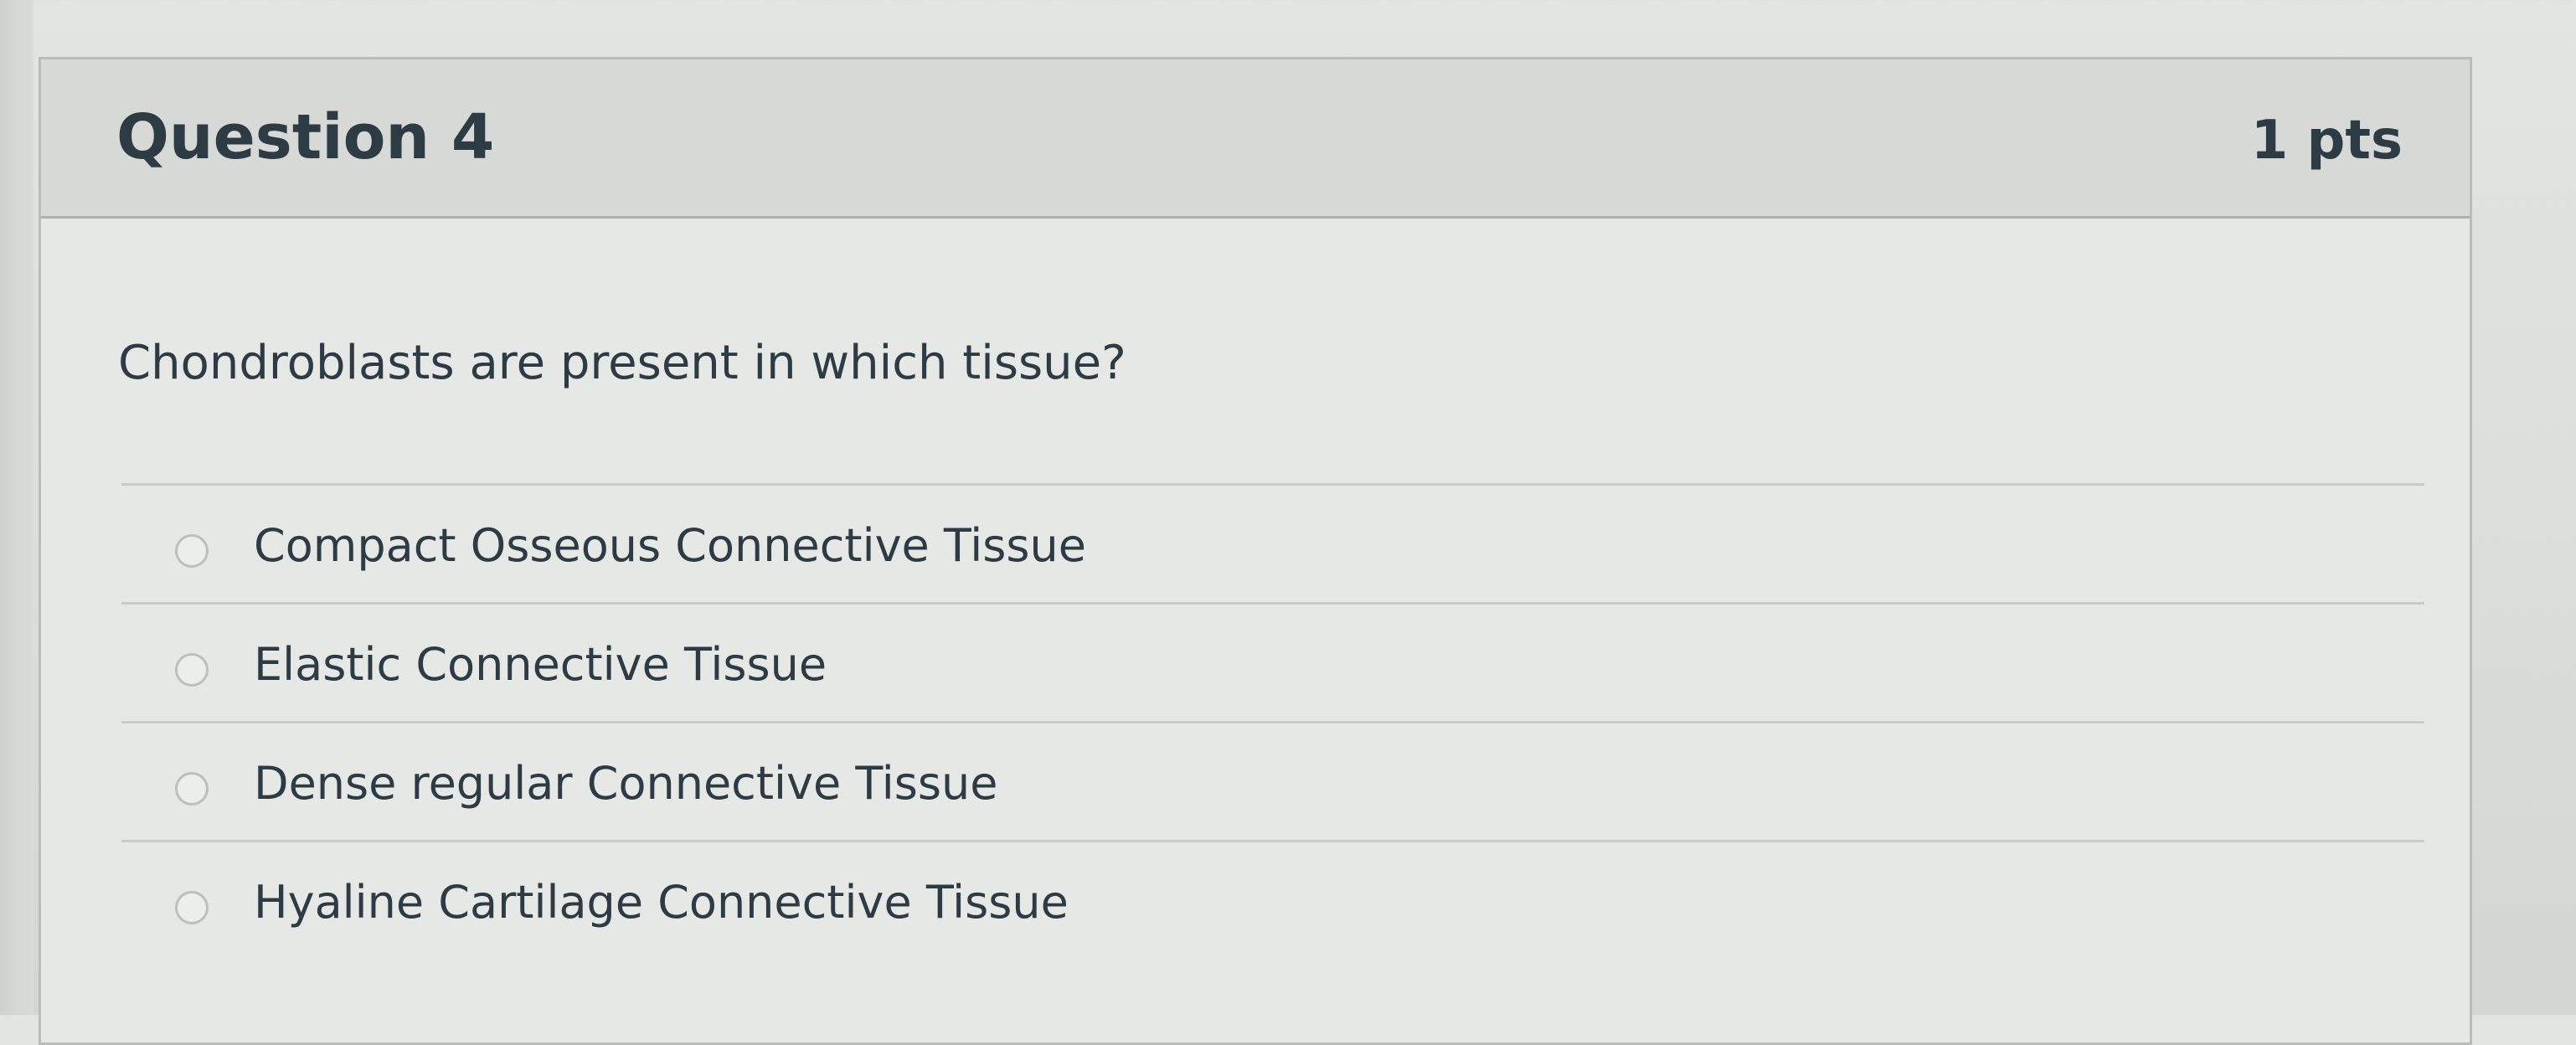 Image resolution: width=2576 pixels, height=1045 pixels. I want to click on question-header: Question 4 1 pts, so click(1255, 139).